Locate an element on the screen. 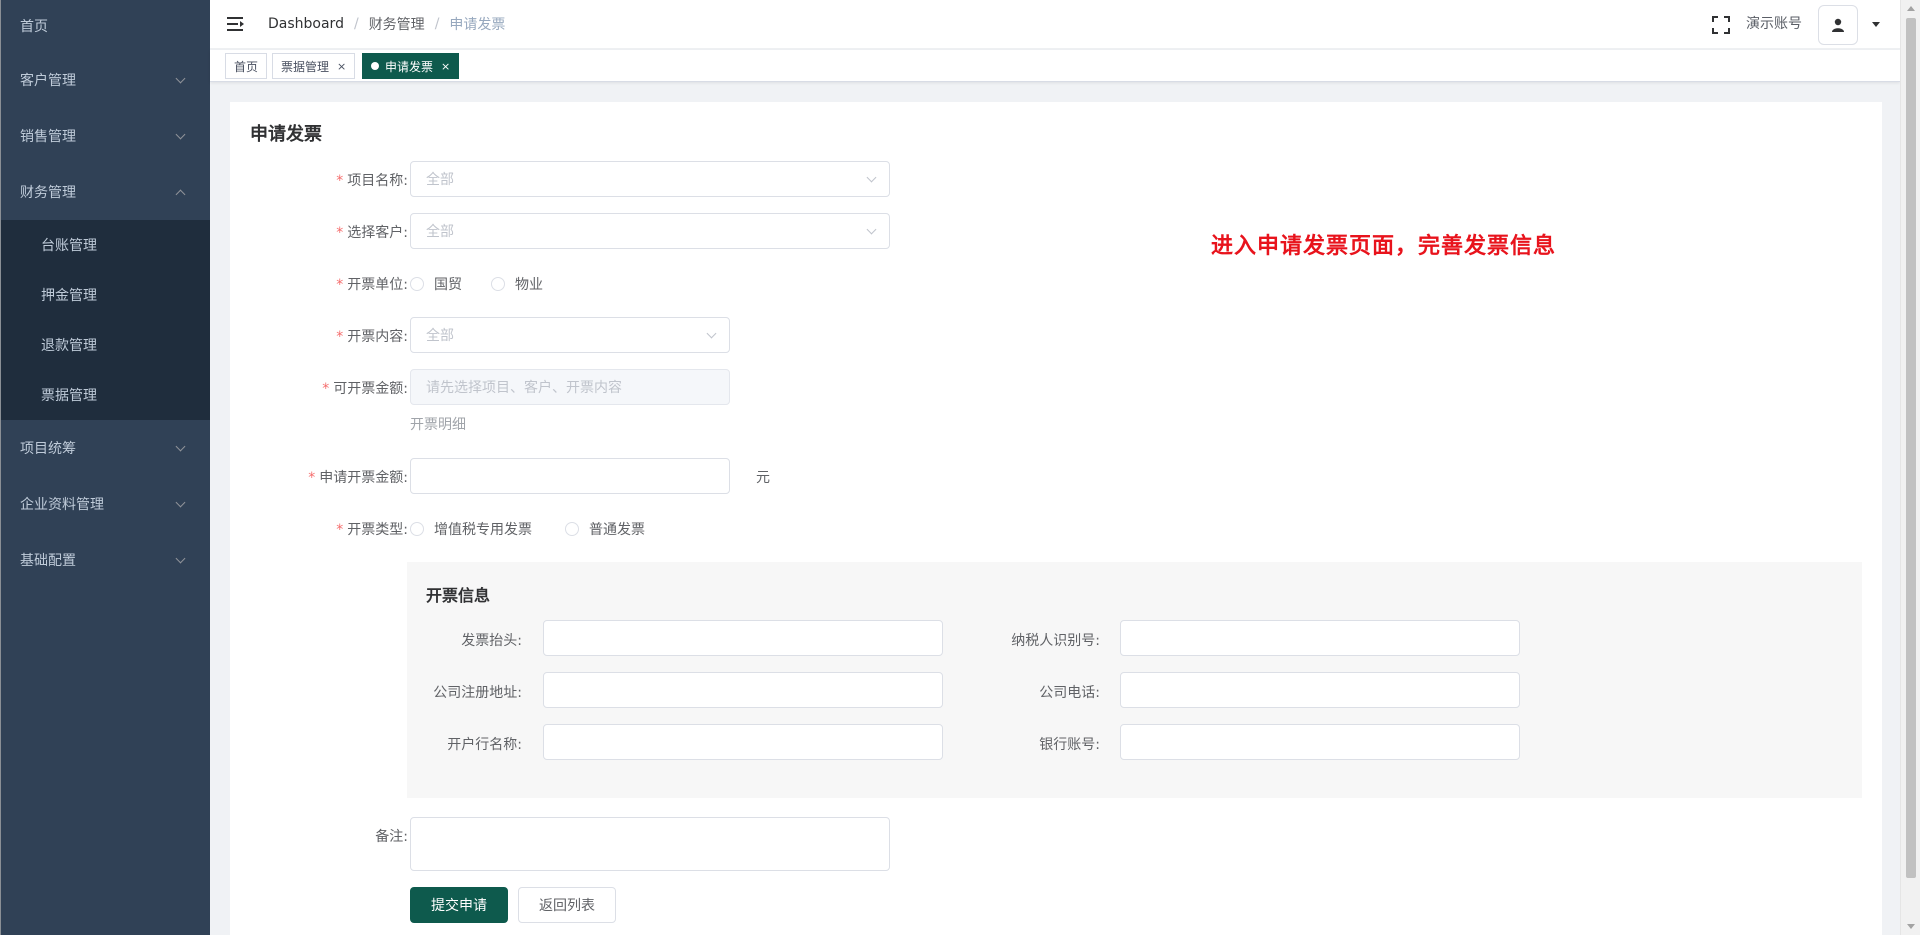 The width and height of the screenshot is (1920, 935). sidebar-item-label: 基础配置 is located at coordinates (48, 561).